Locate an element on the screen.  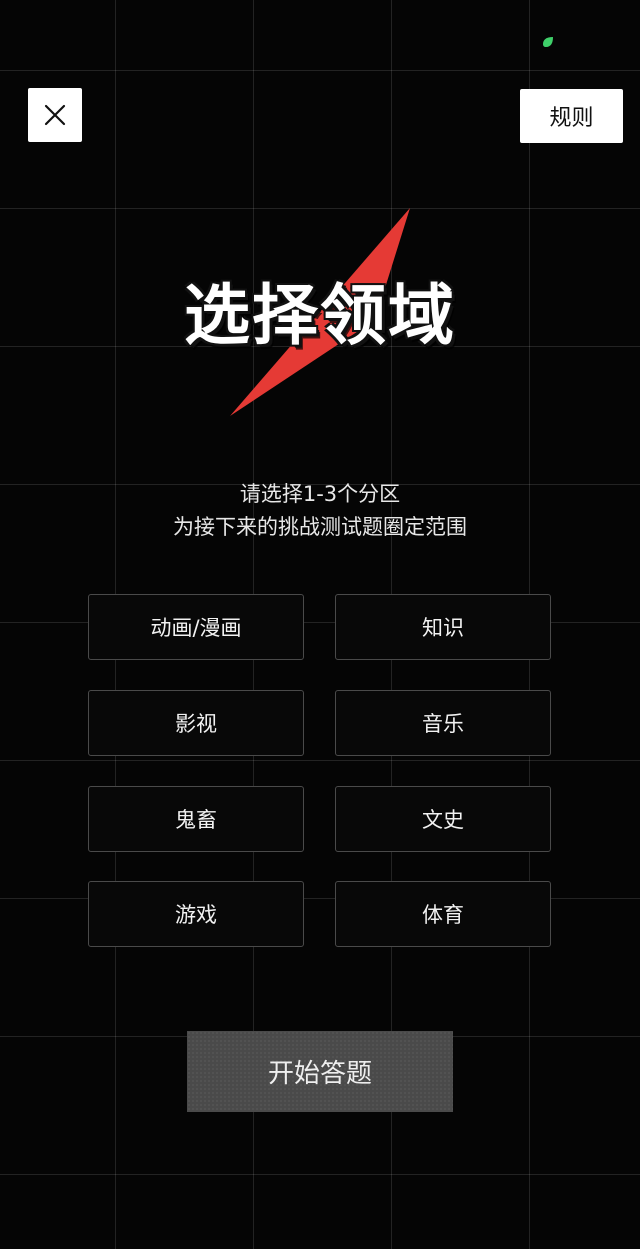
category-sports: 体育 is located at coordinates (443, 914).